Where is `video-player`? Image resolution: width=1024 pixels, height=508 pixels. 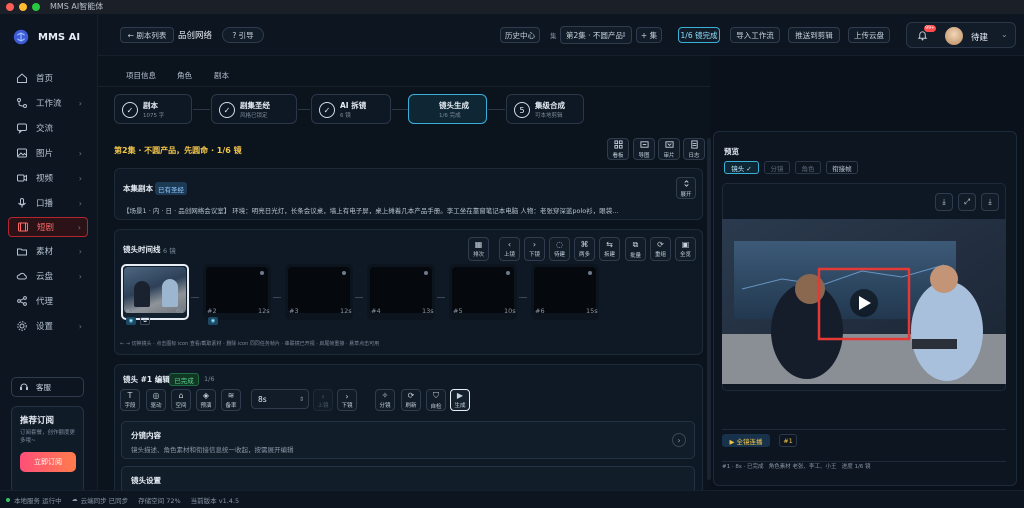 video-player is located at coordinates (864, 301).